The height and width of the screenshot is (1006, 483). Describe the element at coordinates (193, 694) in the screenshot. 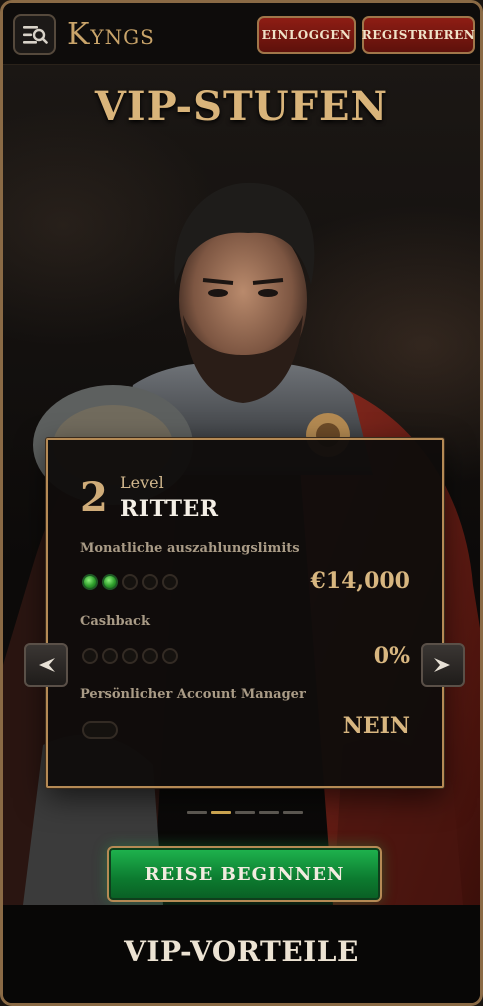

I see `account-manager-label: Persönlicher Account Manager` at that location.